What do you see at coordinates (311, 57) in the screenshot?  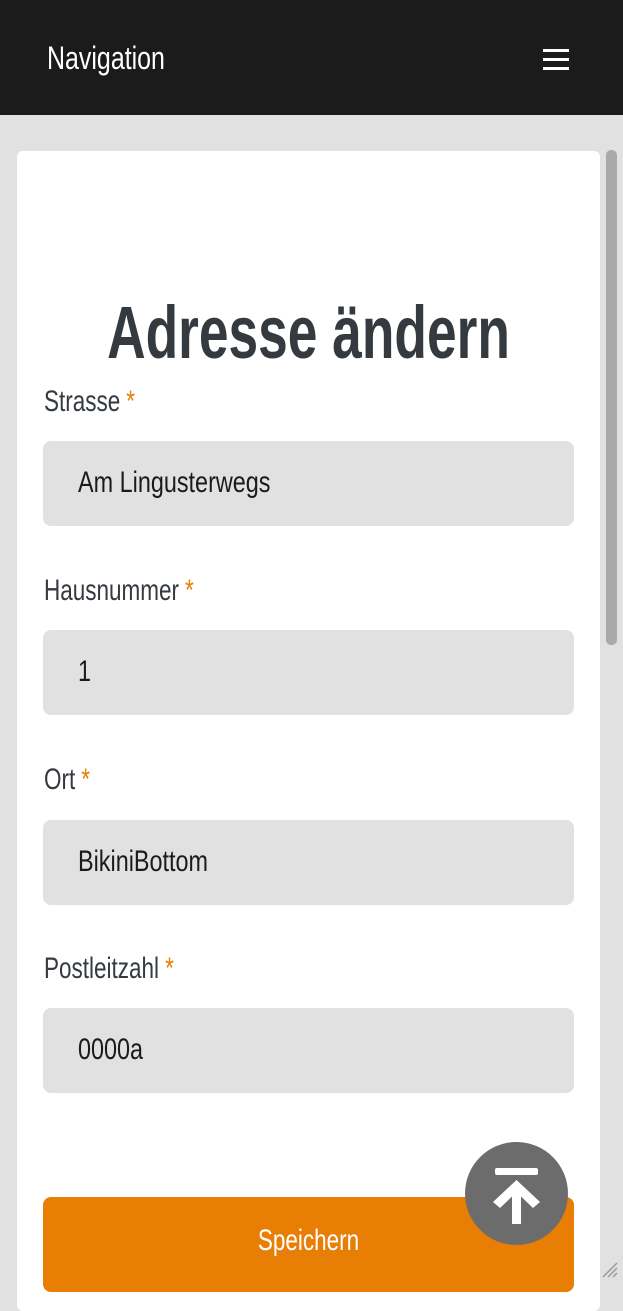 I see `top-navbar: Navigation` at bounding box center [311, 57].